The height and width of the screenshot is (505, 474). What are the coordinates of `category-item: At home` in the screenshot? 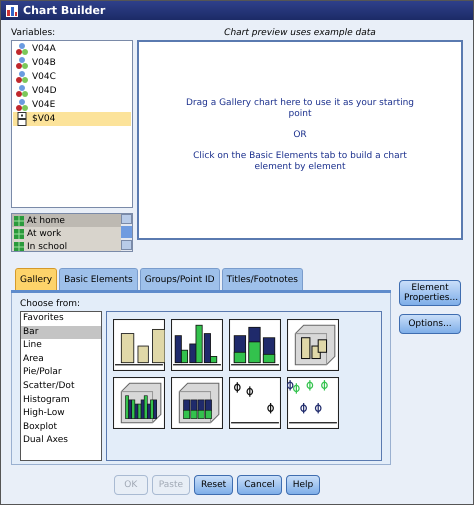 It's located at (66, 220).